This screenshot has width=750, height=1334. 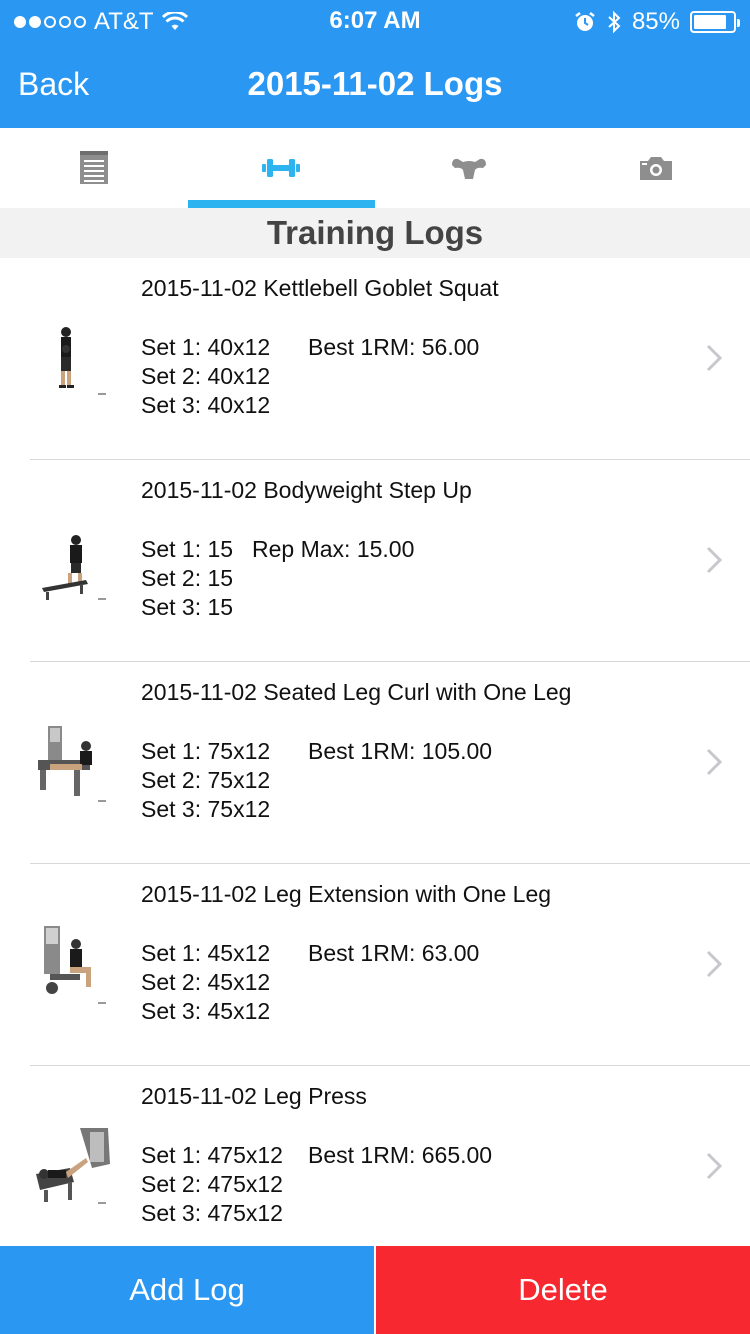 I want to click on muscle-icon, so click(x=468, y=168).